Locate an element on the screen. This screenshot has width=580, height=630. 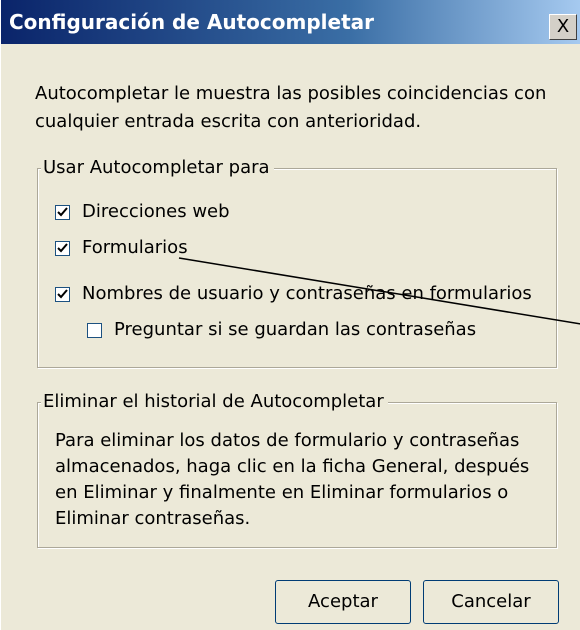
ok-button: Aceptar is located at coordinates (343, 602).